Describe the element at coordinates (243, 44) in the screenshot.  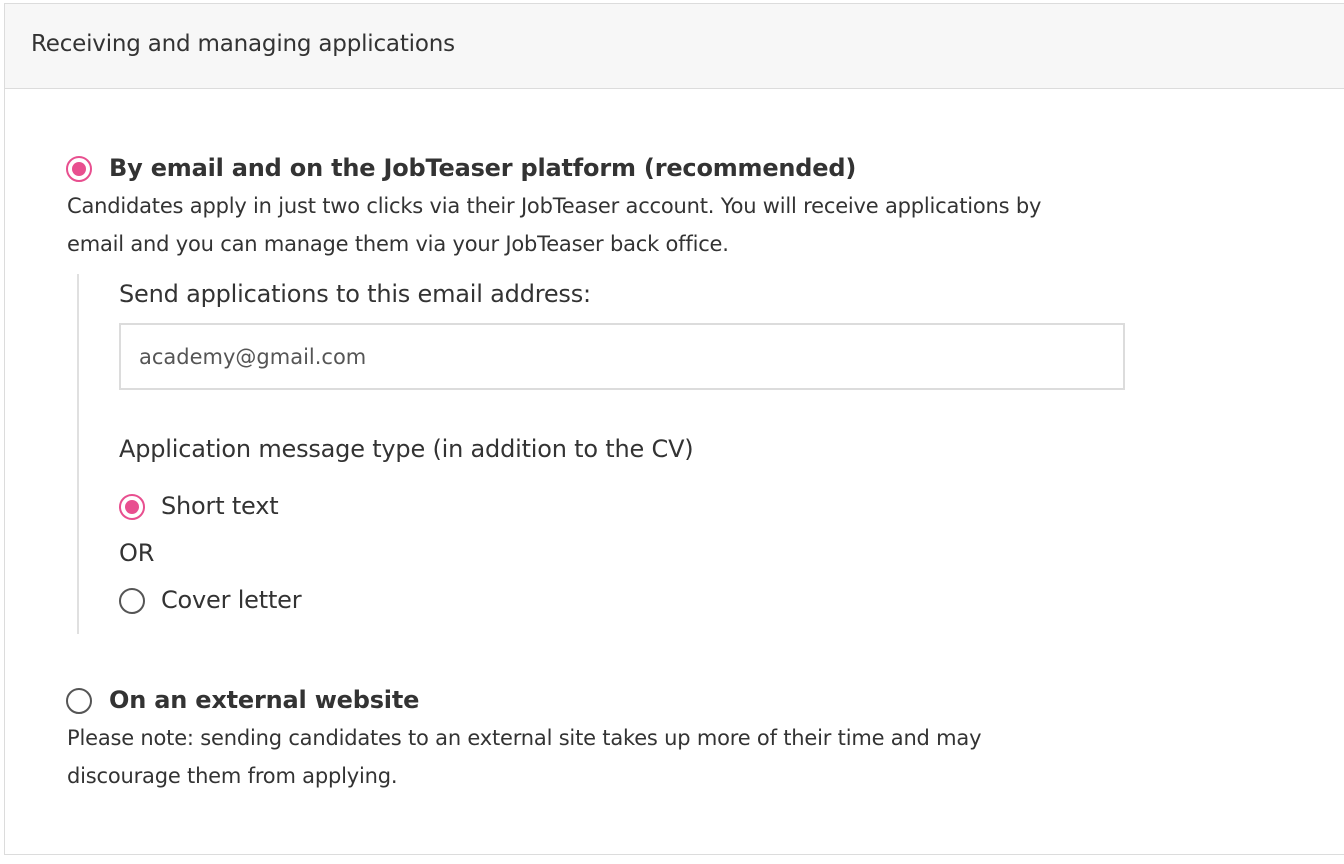
I see `section-title: Receiving and managing applications` at that location.